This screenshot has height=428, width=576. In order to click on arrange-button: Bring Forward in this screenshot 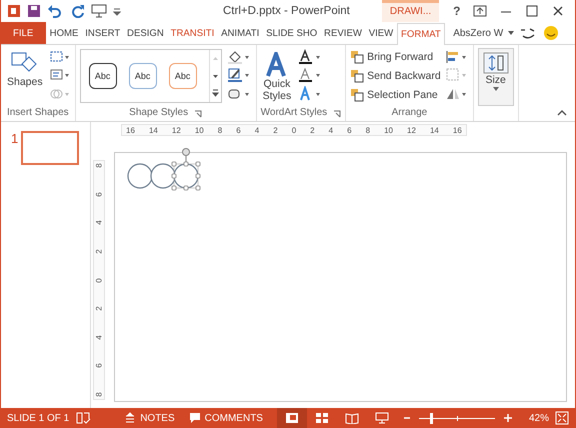, I will do `click(395, 57)`.